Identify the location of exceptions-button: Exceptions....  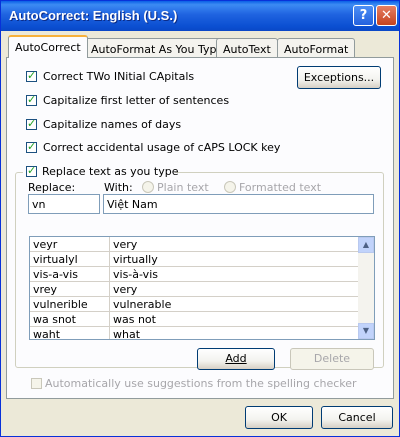
(339, 77).